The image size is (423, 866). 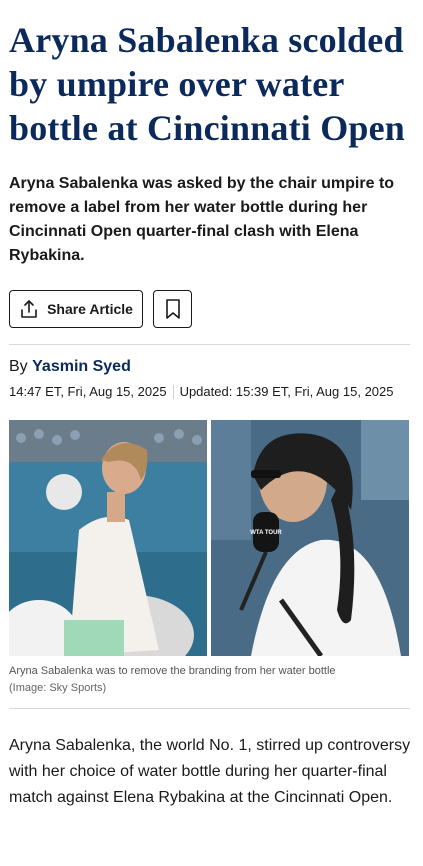 I want to click on timestamp-separator, so click(x=173, y=391).